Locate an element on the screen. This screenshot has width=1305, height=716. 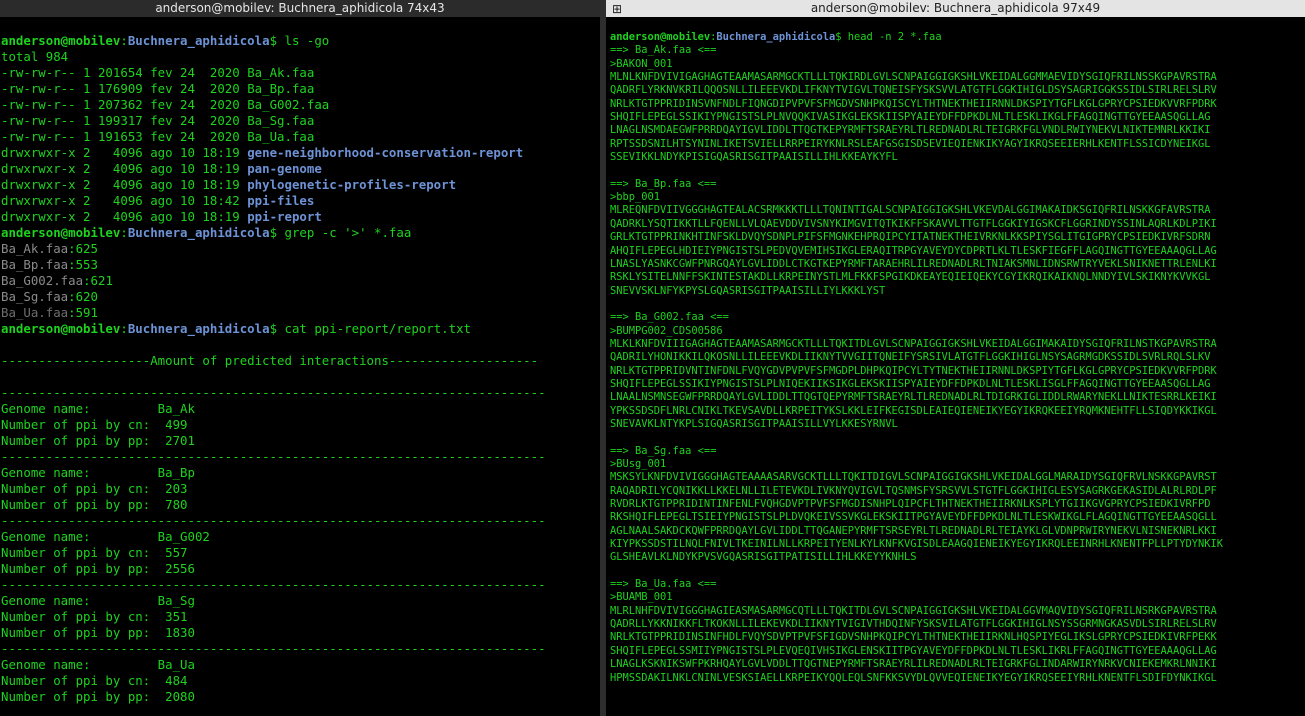
count-value: :591 is located at coordinates (83, 312).